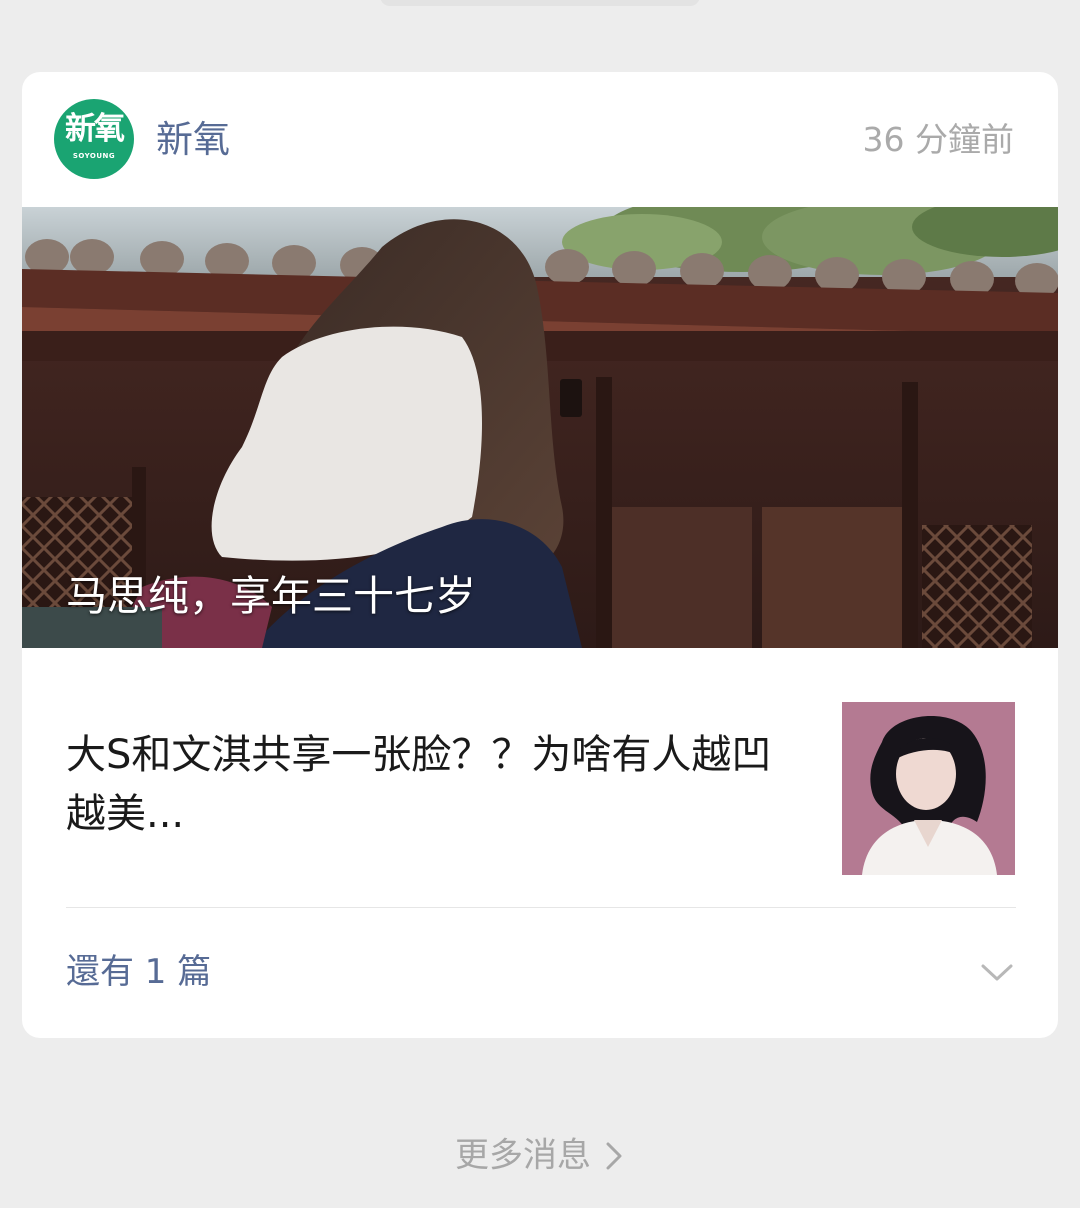 This screenshot has width=1080, height=1208. Describe the element at coordinates (523, 1155) in the screenshot. I see `more-messages-label: 更多消息` at that location.